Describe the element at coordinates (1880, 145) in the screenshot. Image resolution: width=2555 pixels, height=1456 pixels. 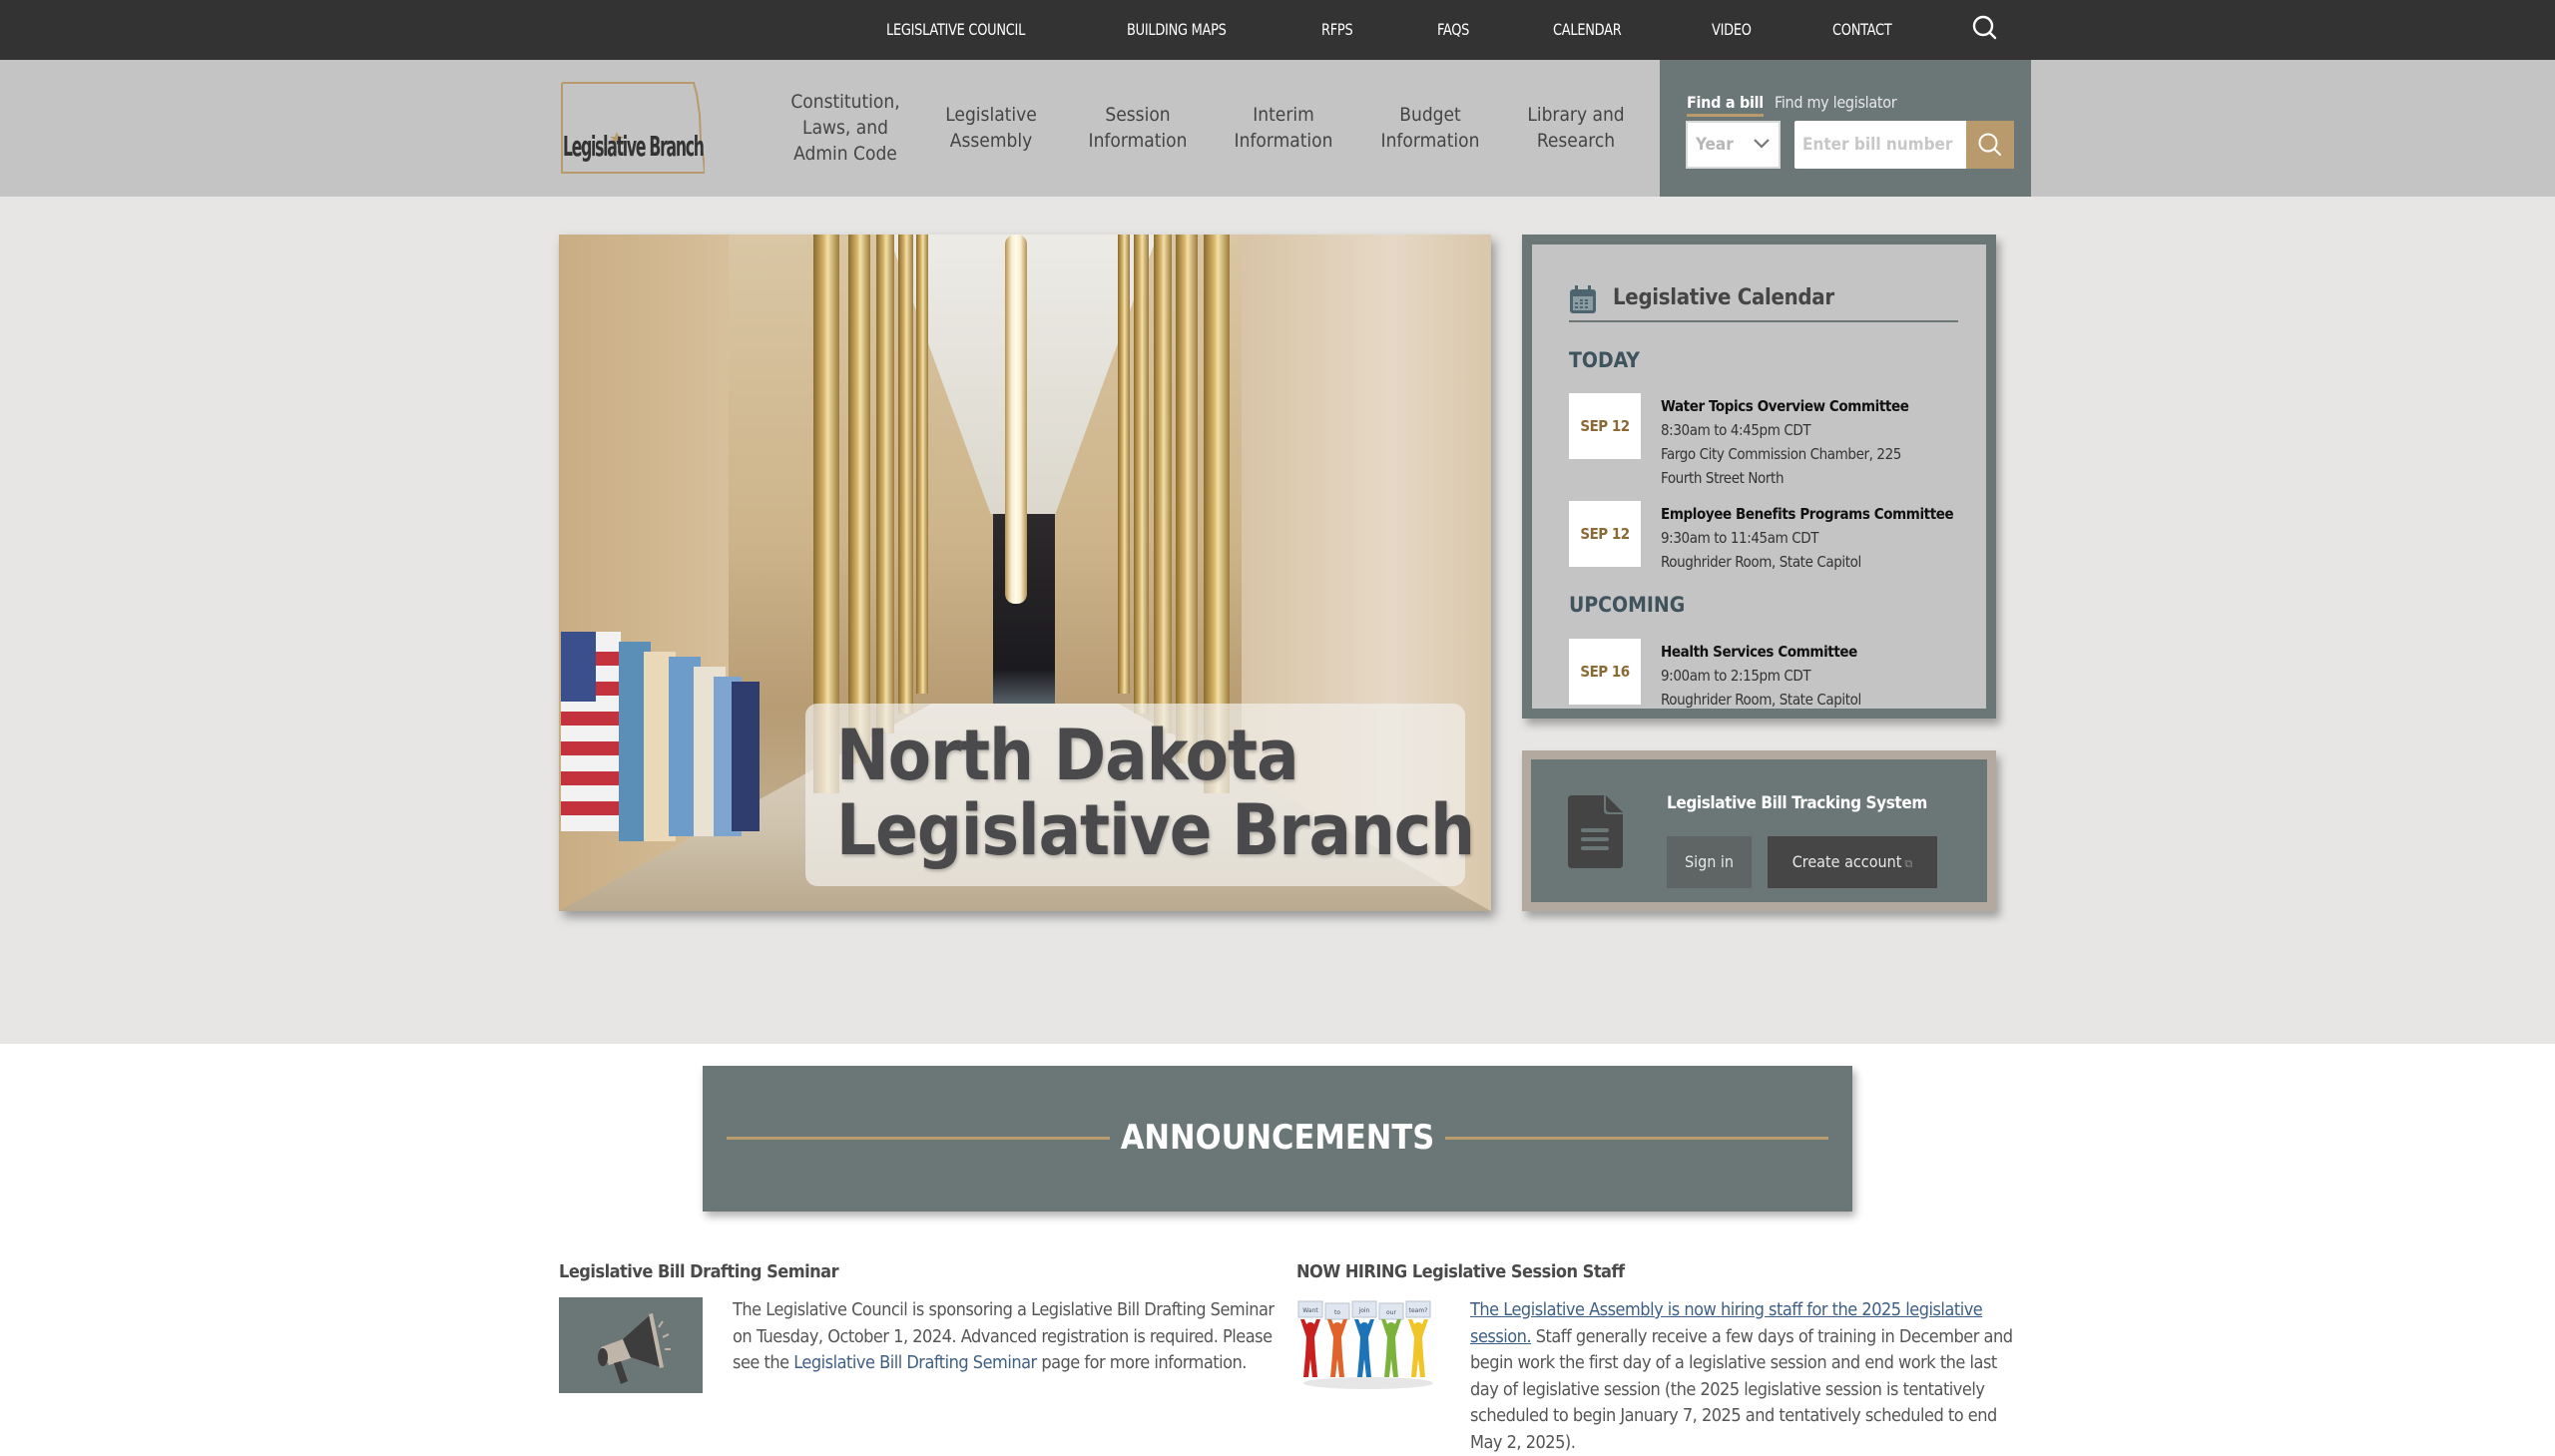
I see `bill-number-input` at that location.